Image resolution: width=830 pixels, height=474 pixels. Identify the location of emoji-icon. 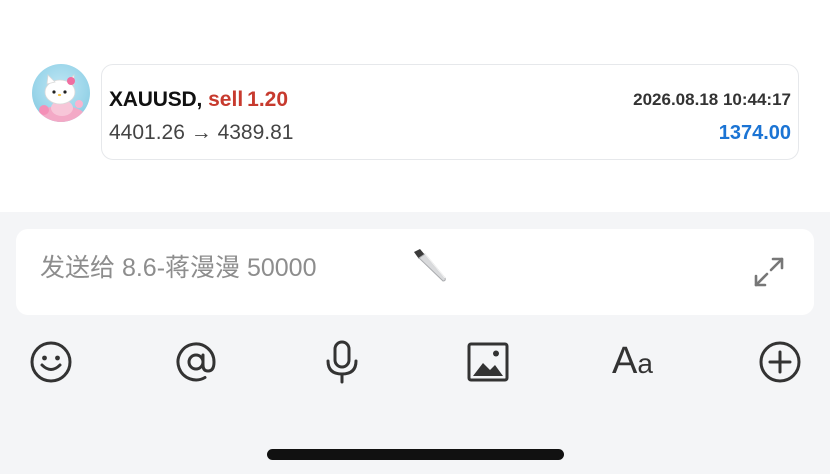
(51, 362).